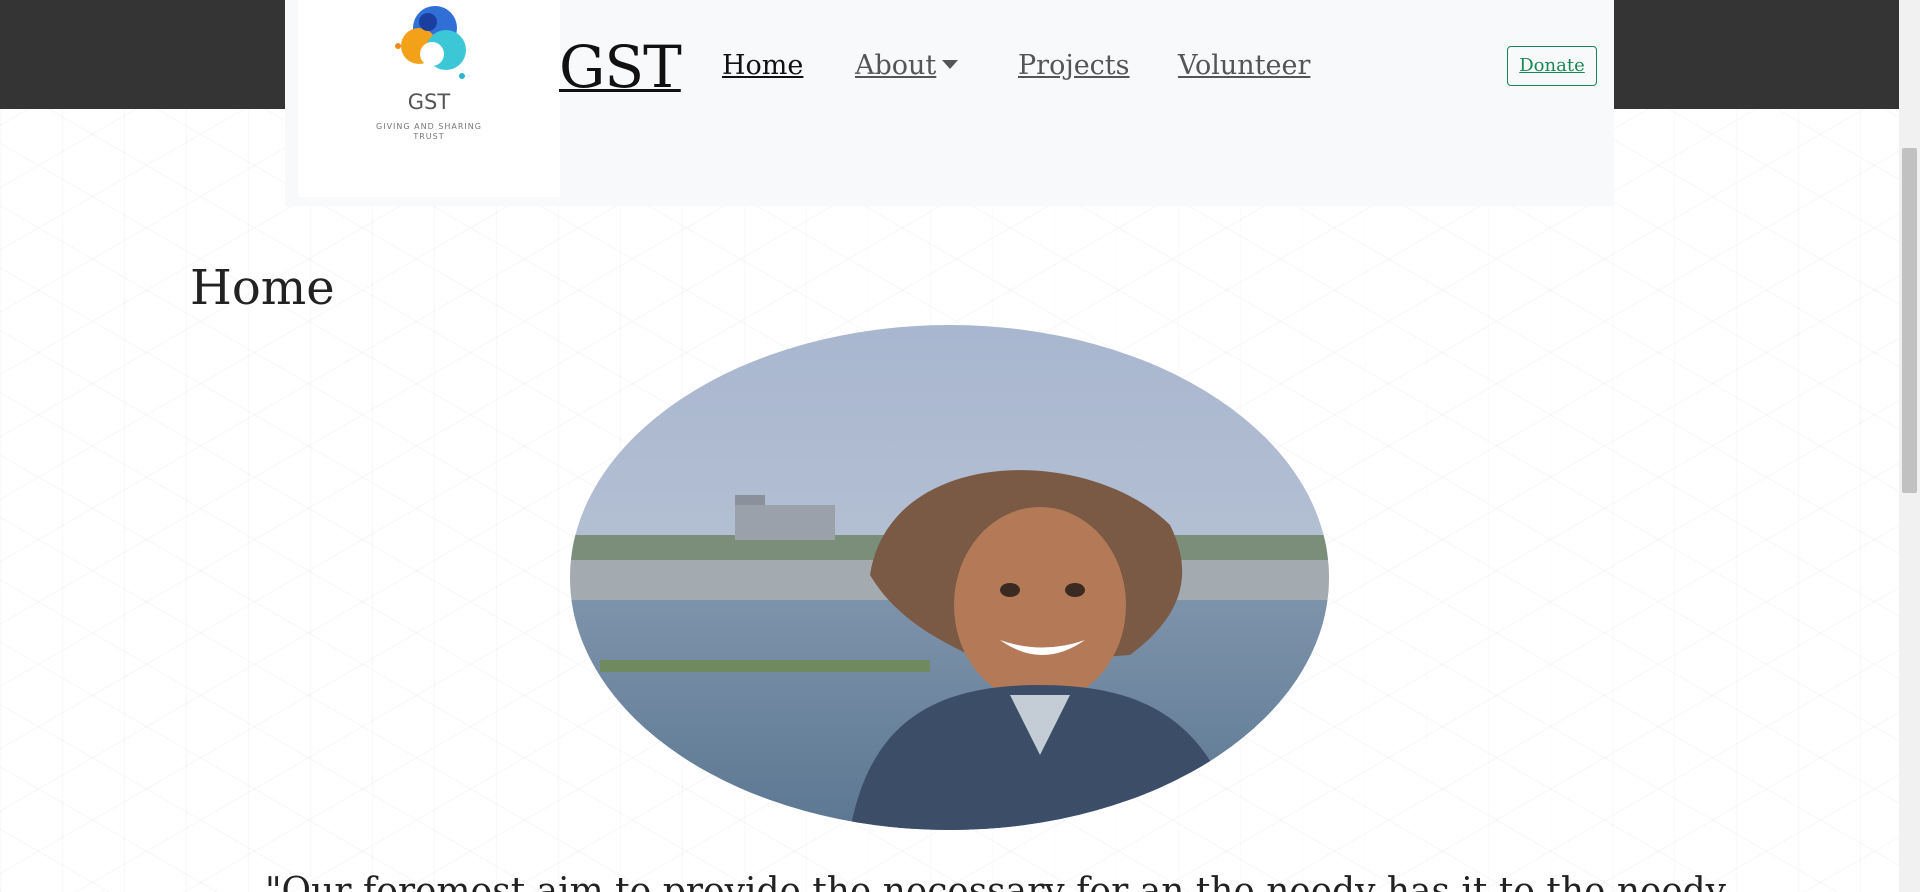  What do you see at coordinates (620, 67) in the screenshot?
I see `brand-link: GST` at bounding box center [620, 67].